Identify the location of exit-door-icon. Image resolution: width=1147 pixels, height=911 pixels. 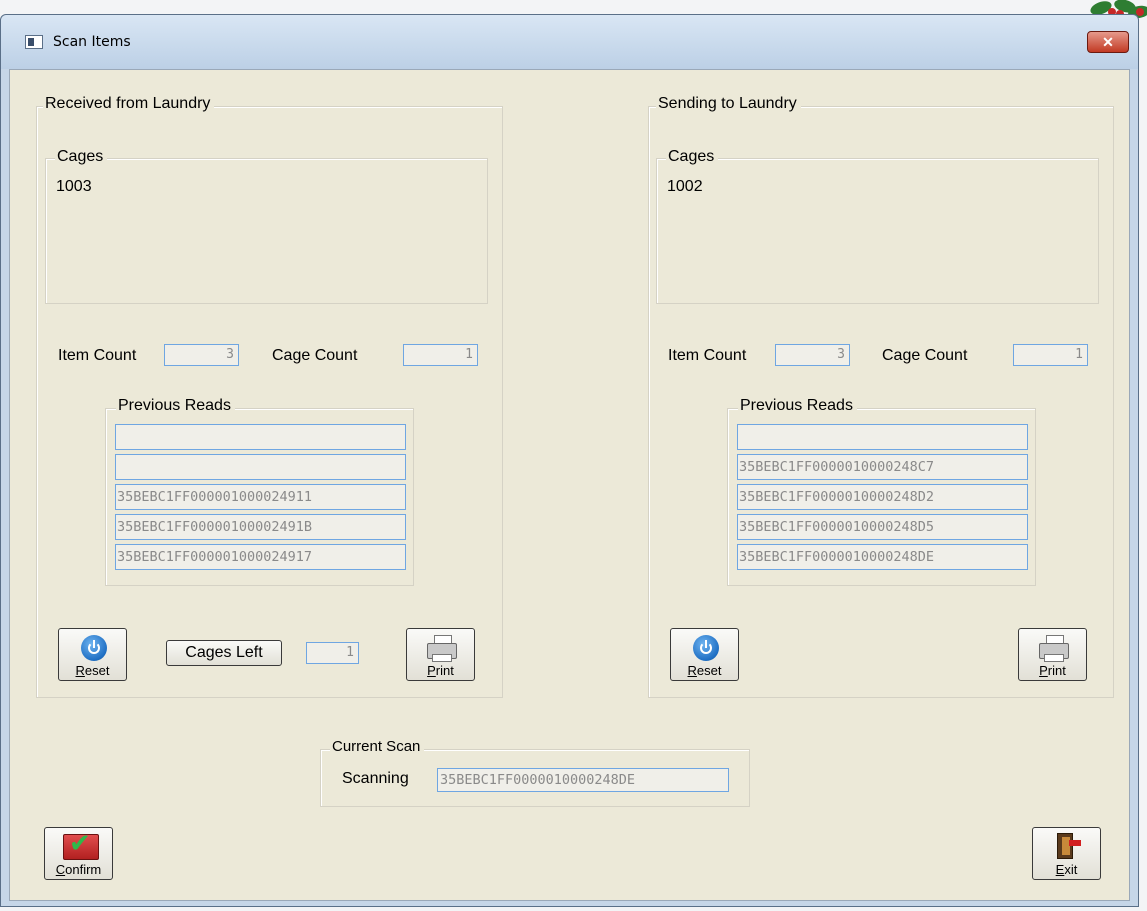
(1068, 846).